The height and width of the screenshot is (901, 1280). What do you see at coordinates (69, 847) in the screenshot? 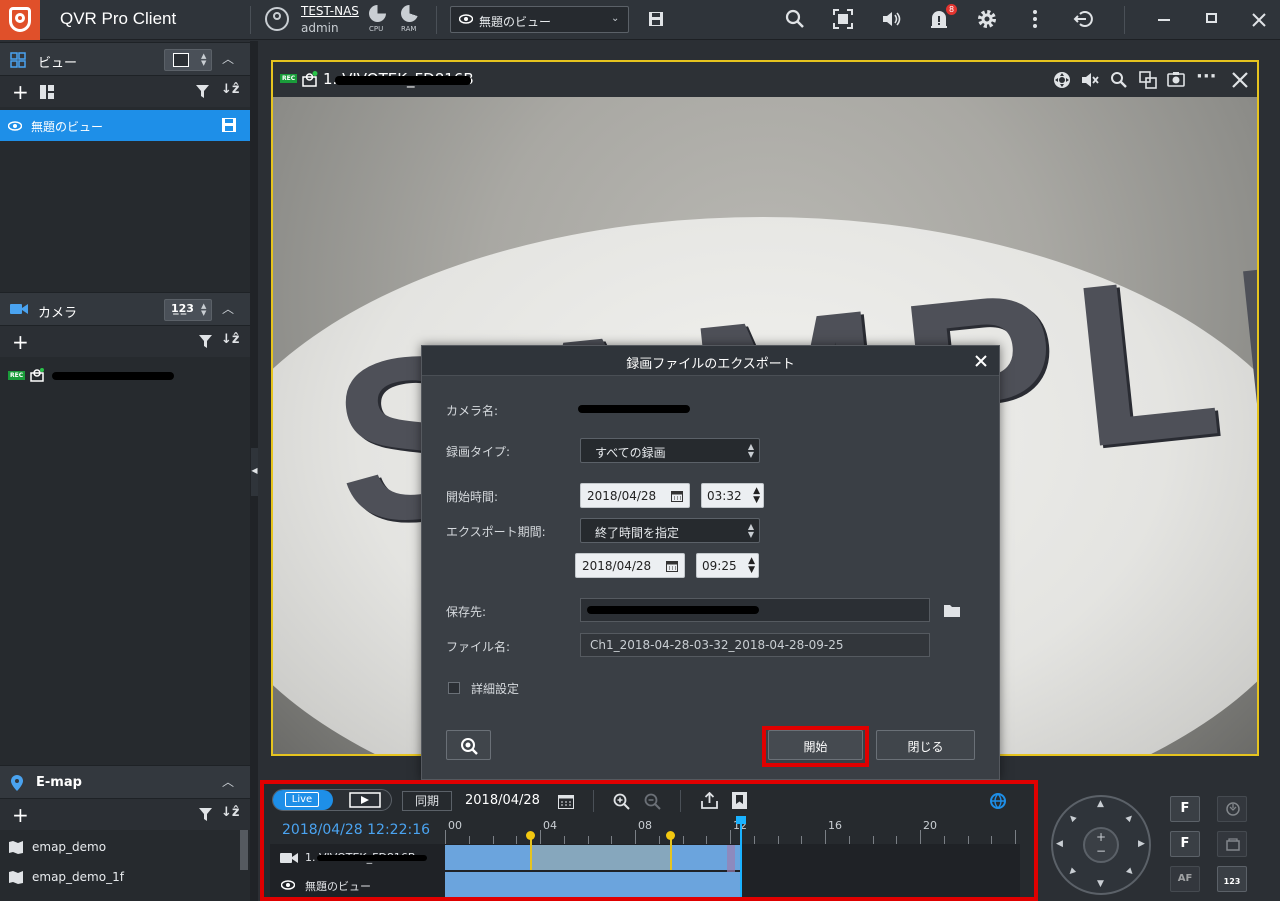
I see `emap-item-label: emap_demo` at bounding box center [69, 847].